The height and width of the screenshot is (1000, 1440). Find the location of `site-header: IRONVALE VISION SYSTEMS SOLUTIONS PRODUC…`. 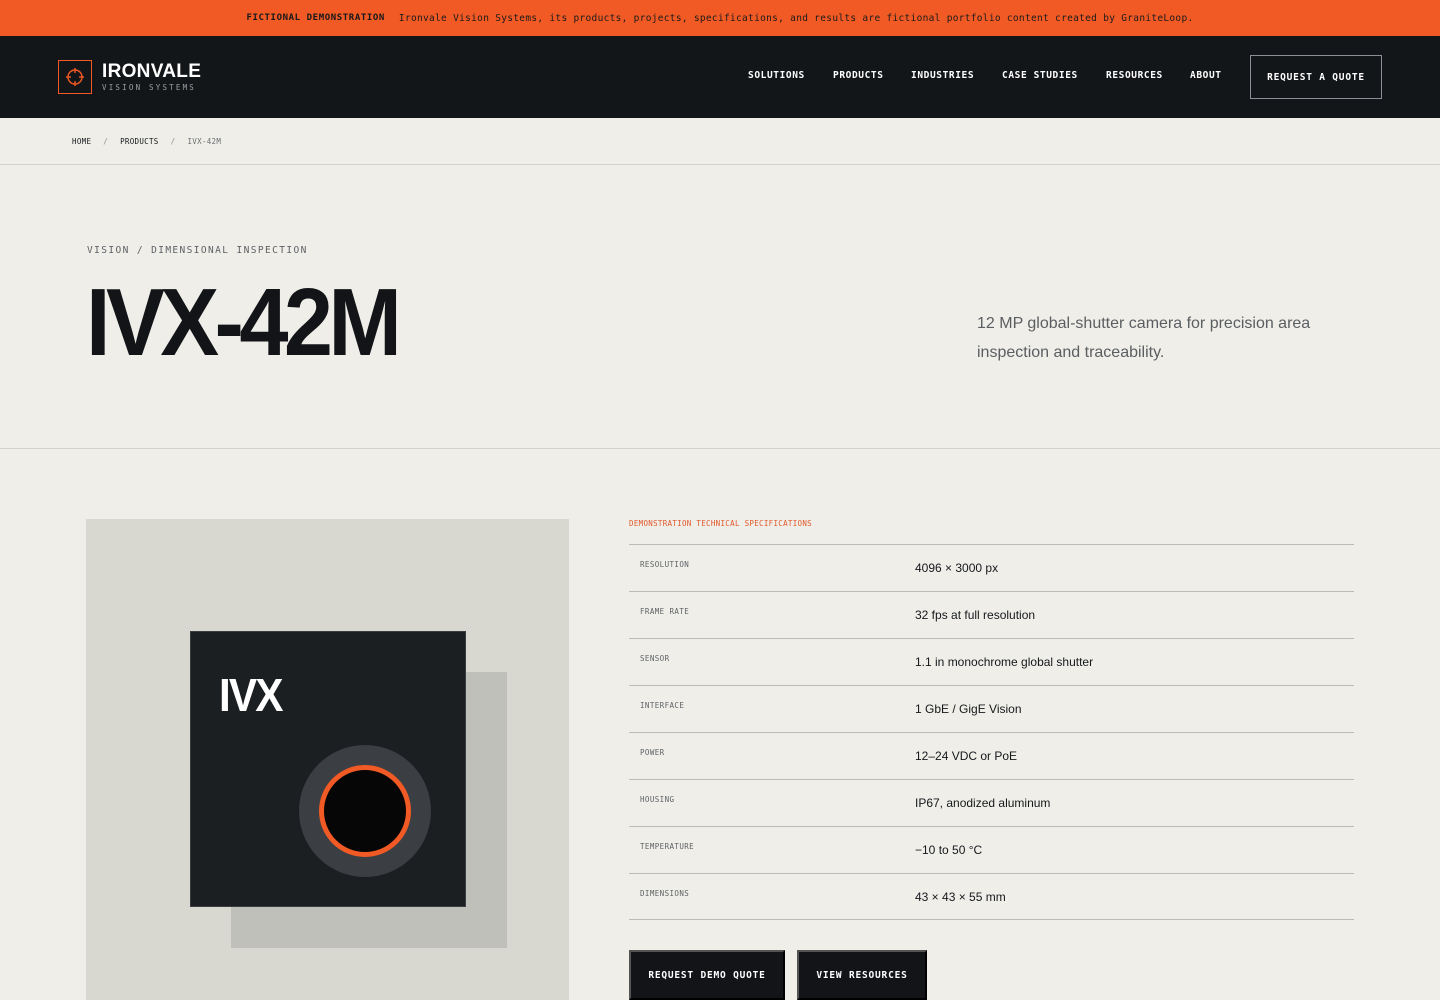

site-header: IRONVALE VISION SYSTEMS SOLUTIONS PRODUC… is located at coordinates (720, 77).